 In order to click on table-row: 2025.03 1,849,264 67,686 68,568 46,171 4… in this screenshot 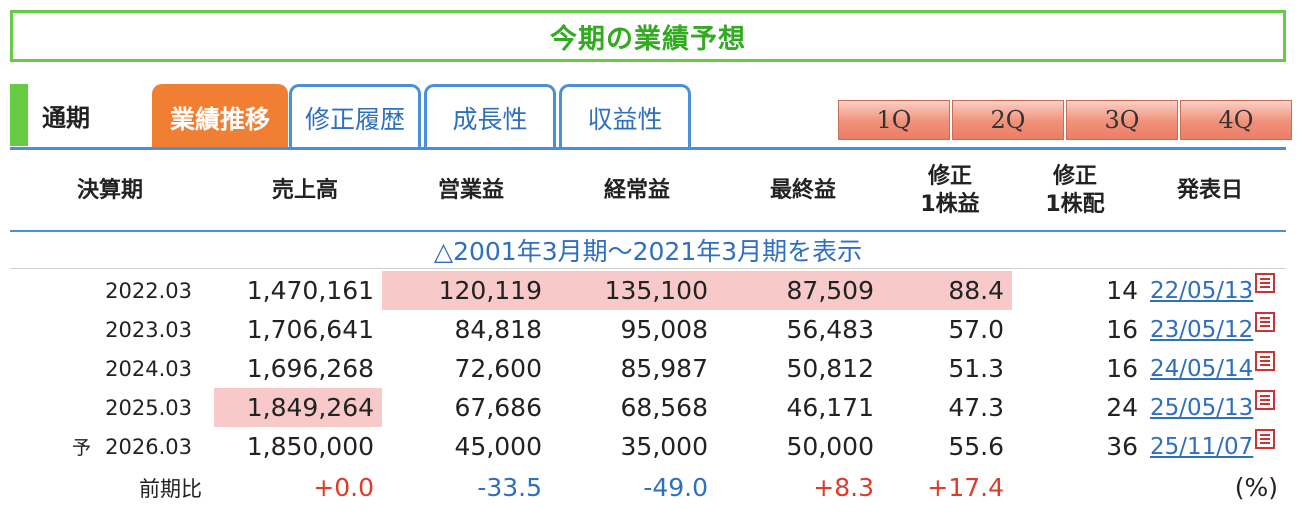, I will do `click(648, 407)`.